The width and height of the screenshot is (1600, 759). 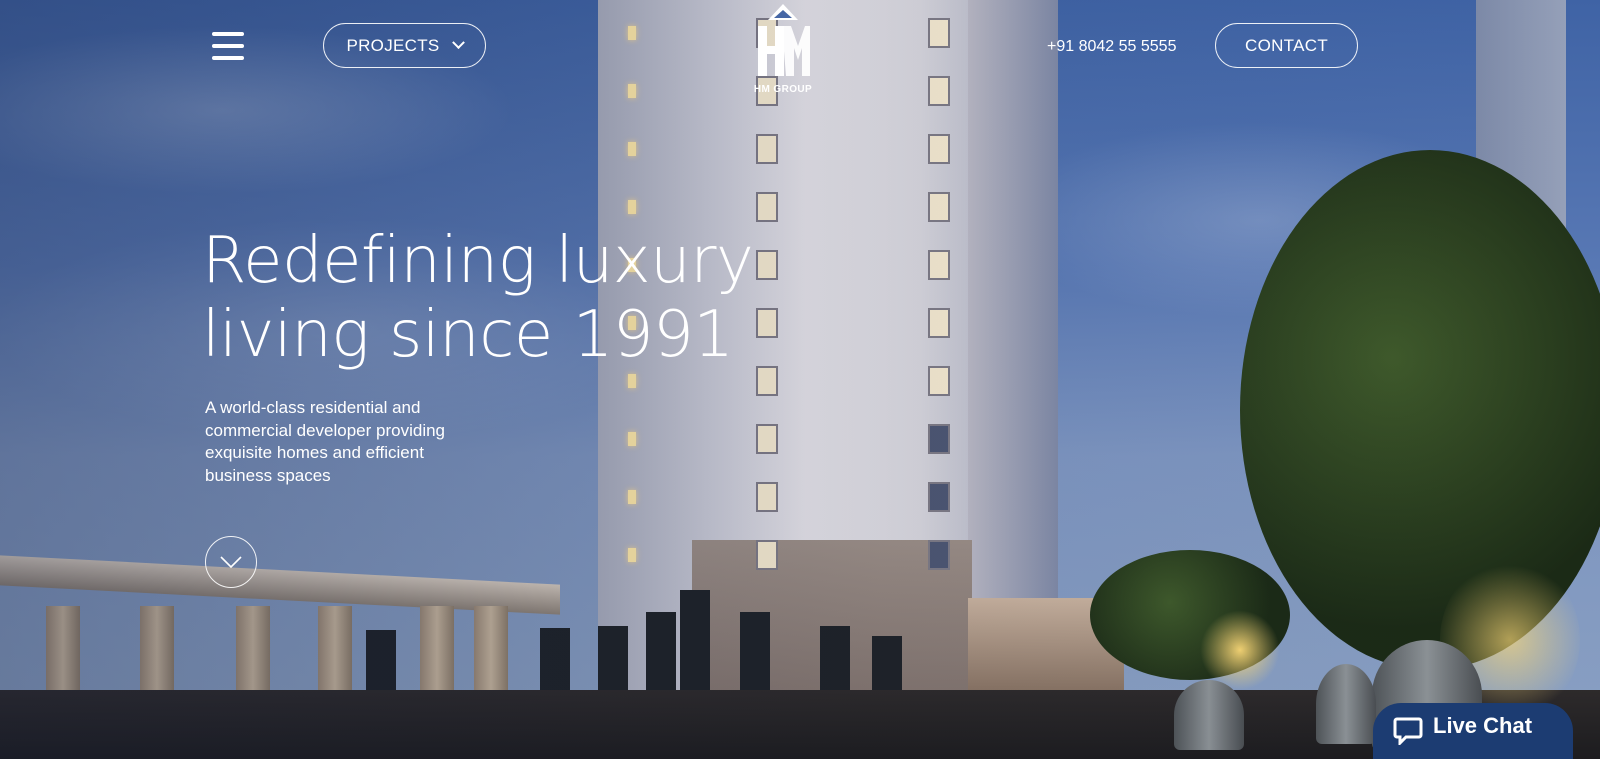 What do you see at coordinates (1111, 47) in the screenshot?
I see `phone-link: +91 8042 55 5555` at bounding box center [1111, 47].